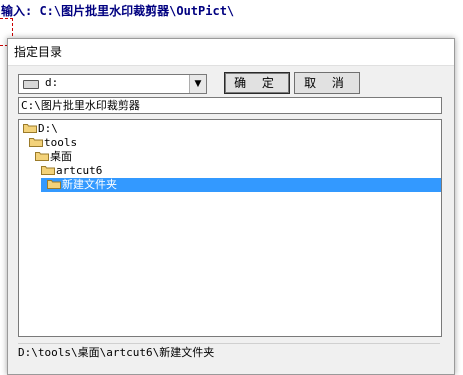 The height and width of the screenshot is (375, 463). Describe the element at coordinates (229, 352) in the screenshot. I see `selected-path-status: D:\tools\桌面\artcut6\新建文件夹` at that location.